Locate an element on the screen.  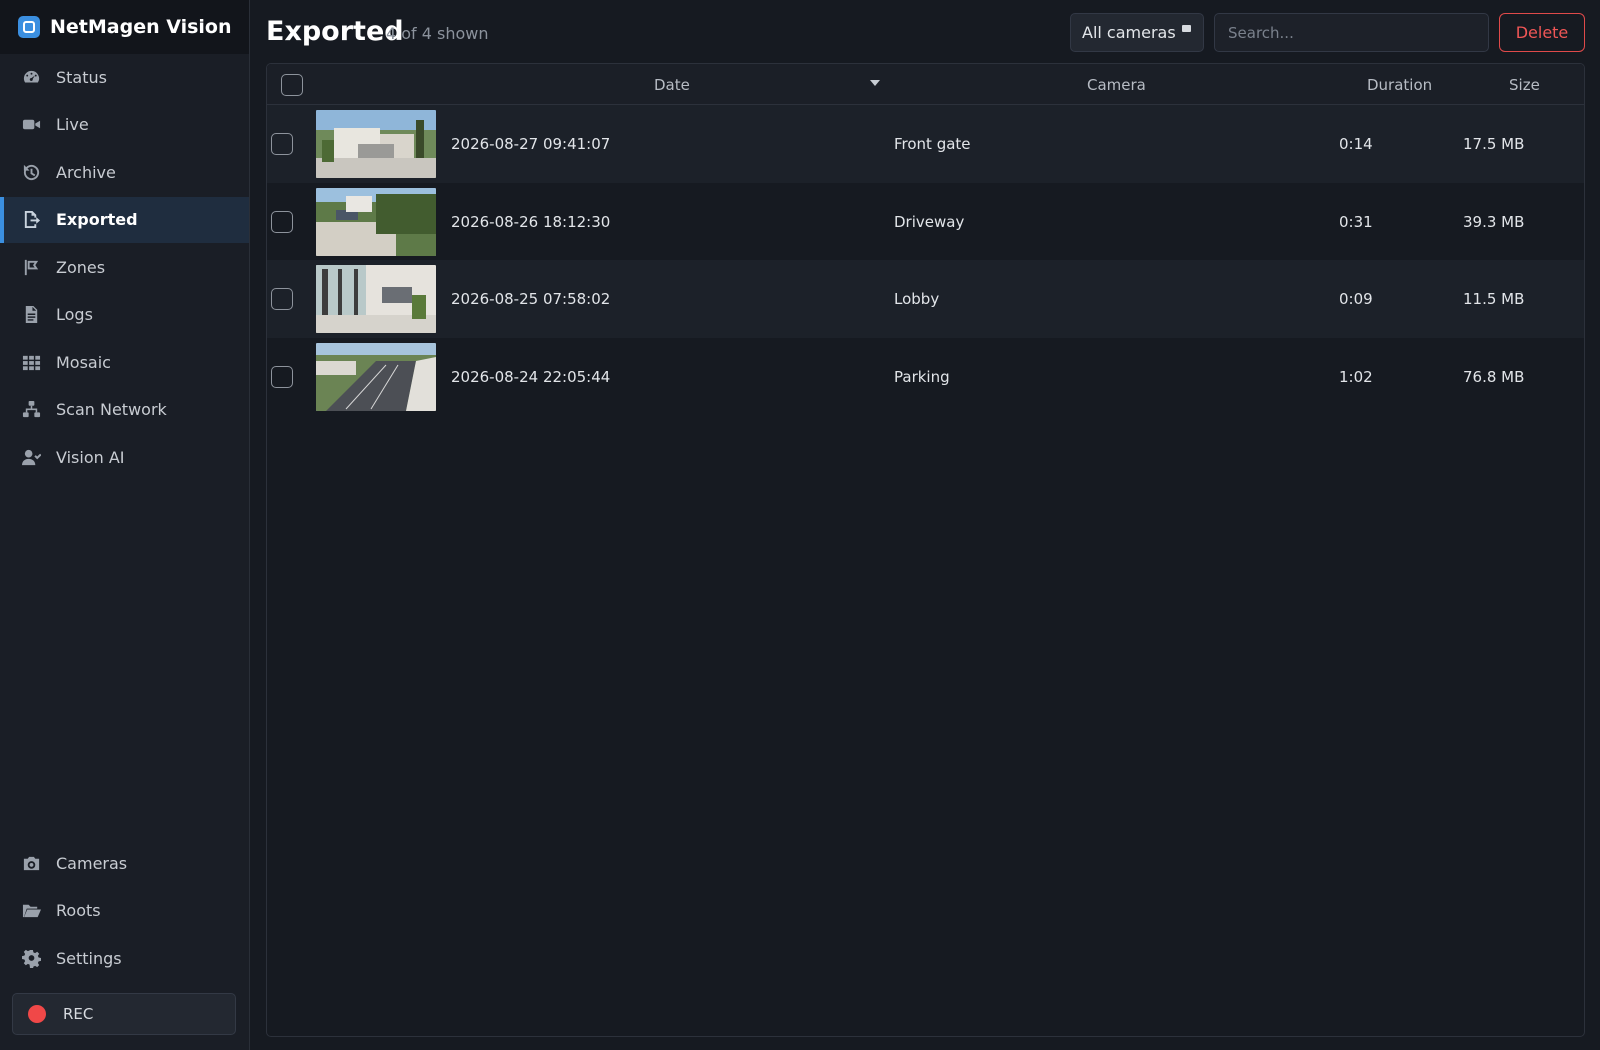
history-icon is located at coordinates (31, 172).